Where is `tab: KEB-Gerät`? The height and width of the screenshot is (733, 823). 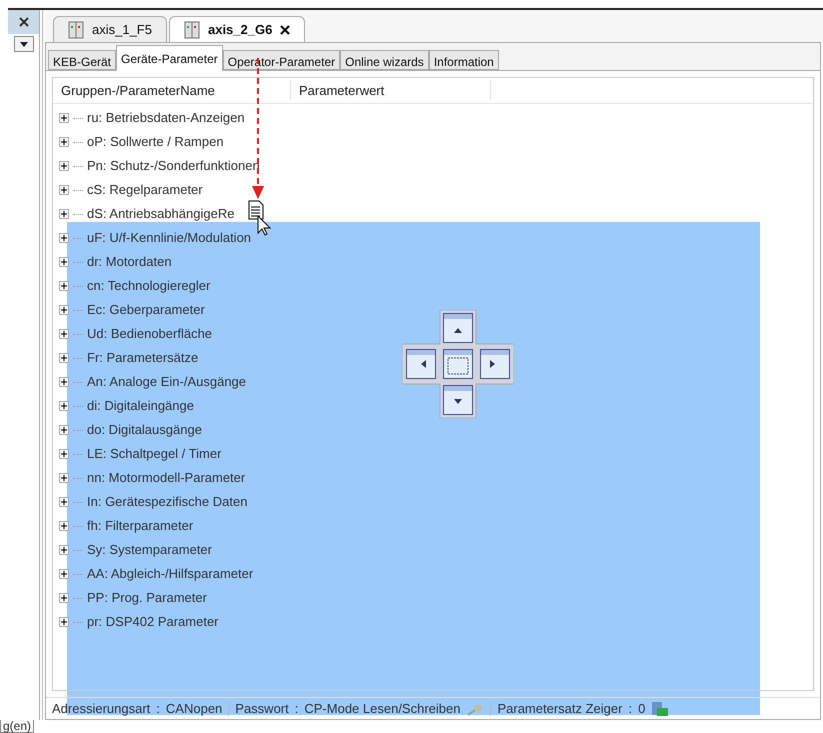
tab: KEB-Gerät is located at coordinates (82, 60).